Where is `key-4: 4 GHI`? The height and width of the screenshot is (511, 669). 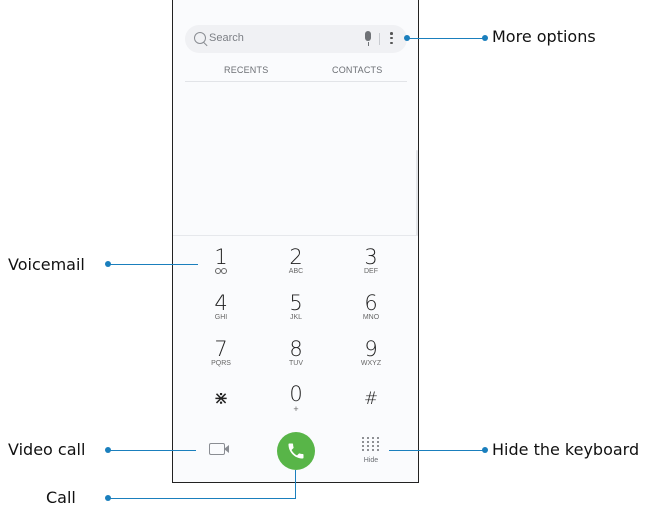
key-4: 4 GHI is located at coordinates (221, 307).